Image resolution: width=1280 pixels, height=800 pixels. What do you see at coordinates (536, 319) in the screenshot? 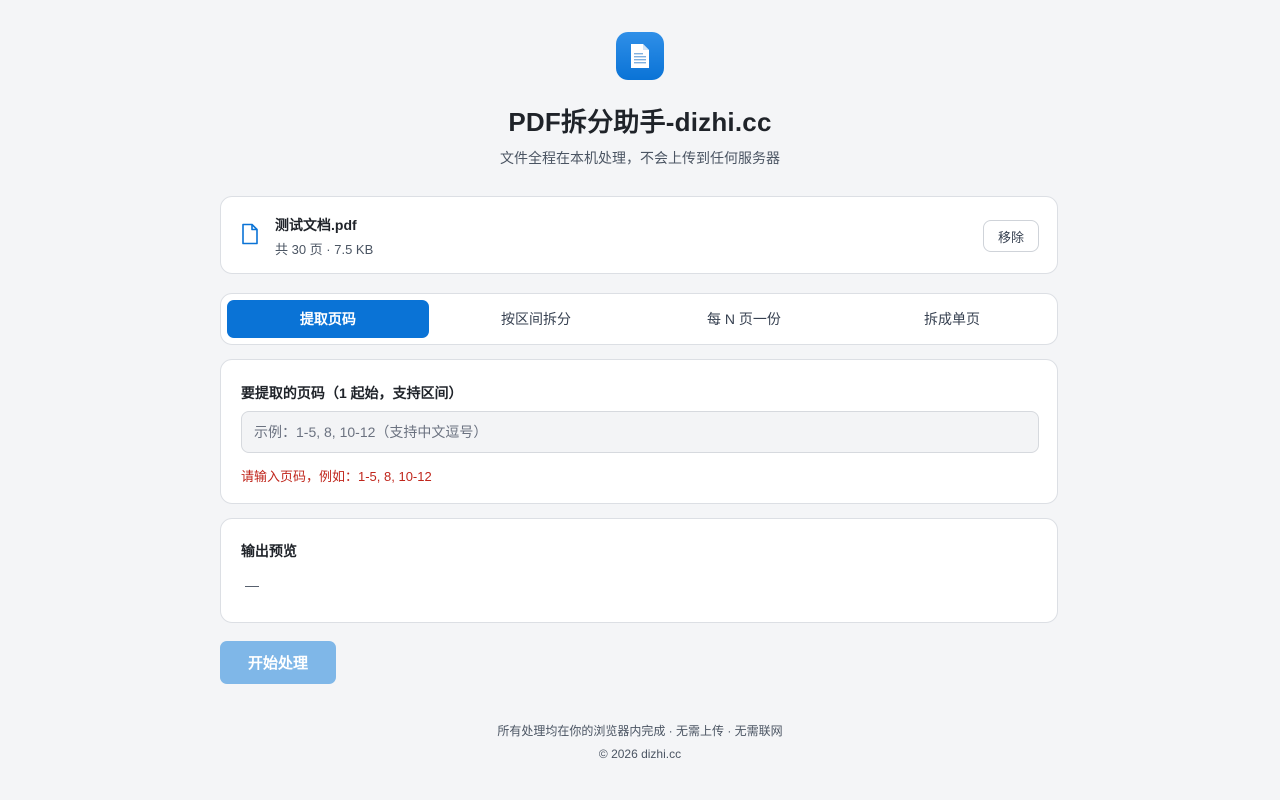
I see `tab-split-by-range: 按区间拆分` at bounding box center [536, 319].